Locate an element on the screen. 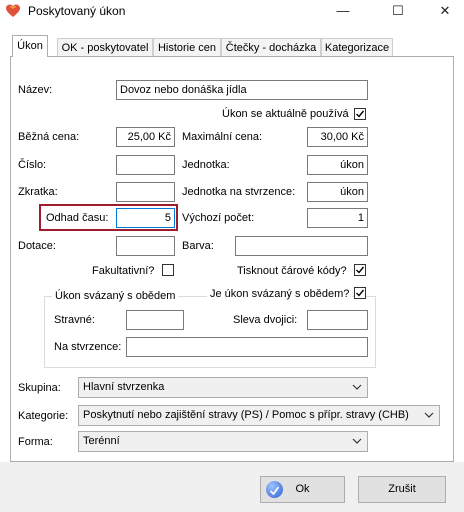 This screenshot has width=464, height=512. tab-ok-poskytovatel: OK - poskytovatel is located at coordinates (105, 47).